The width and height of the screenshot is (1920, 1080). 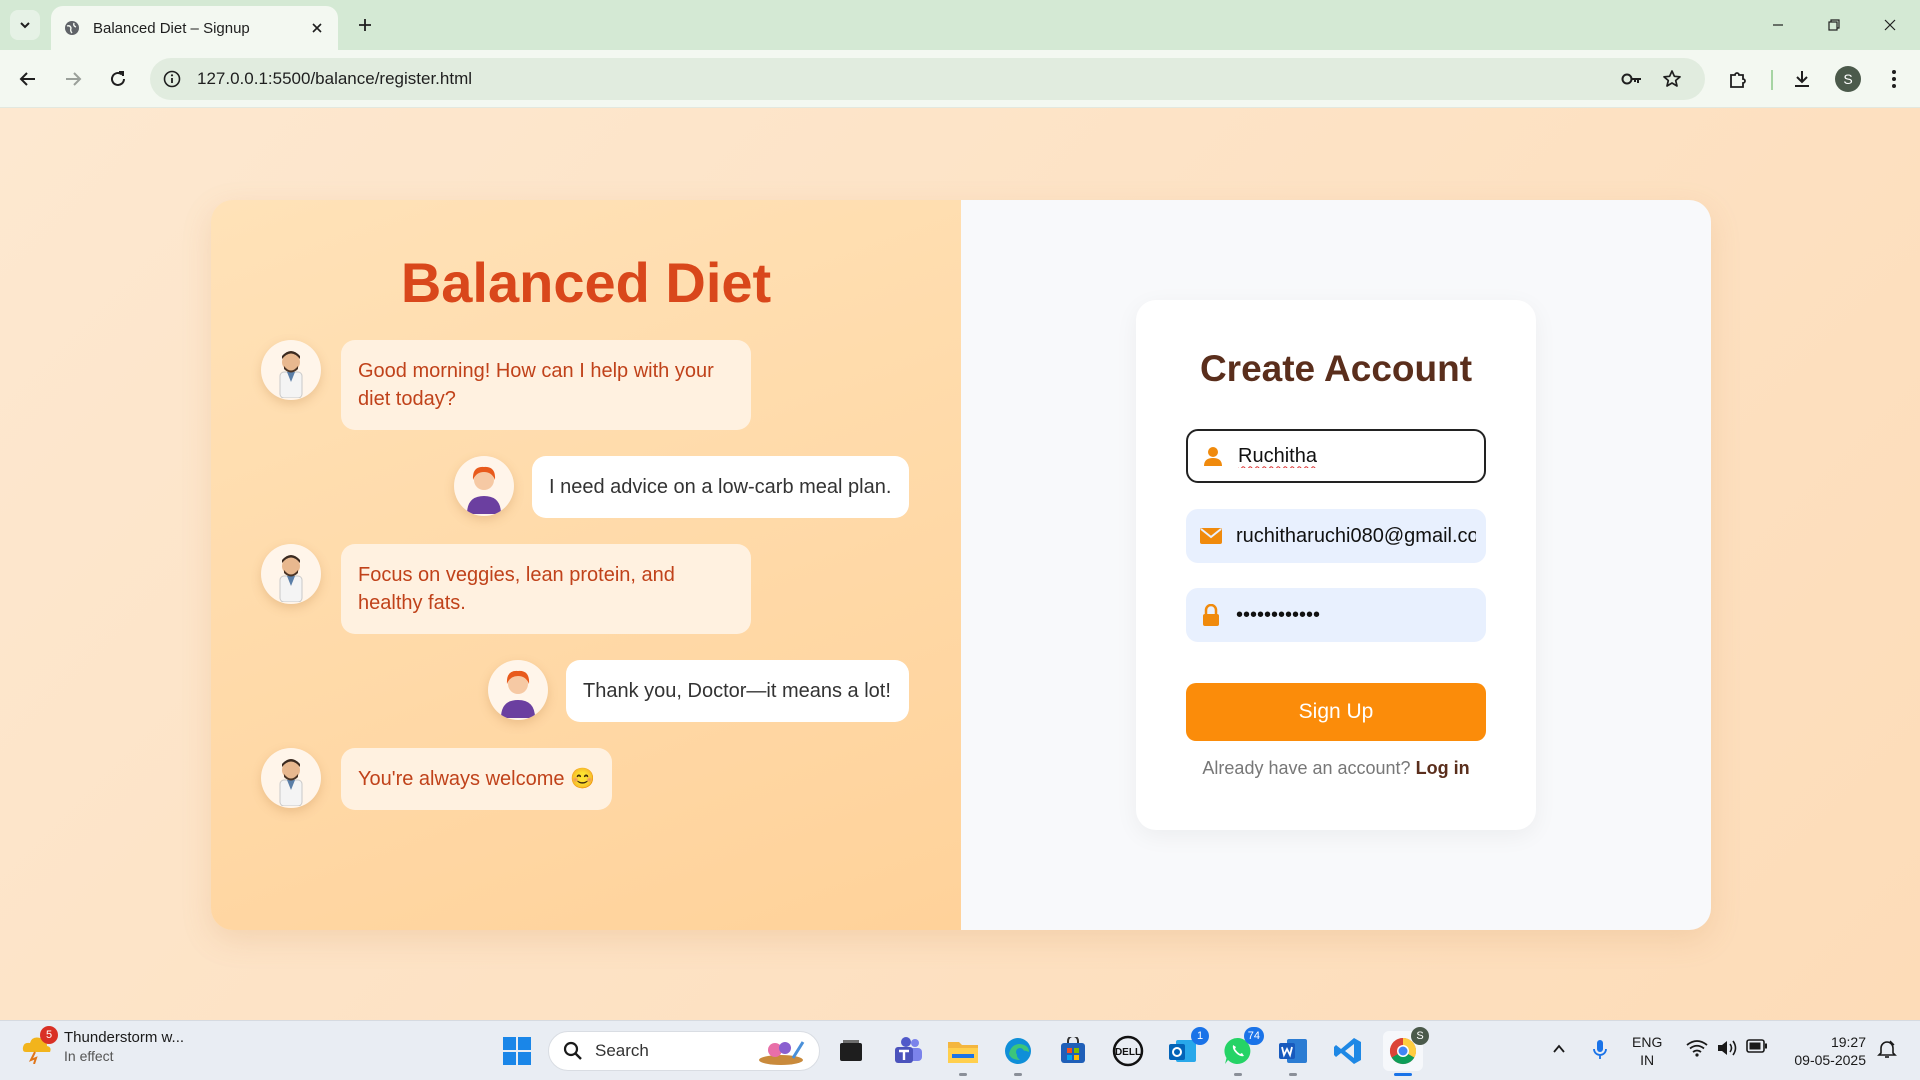 I want to click on chrome-app: S, so click(x=1406, y=1051).